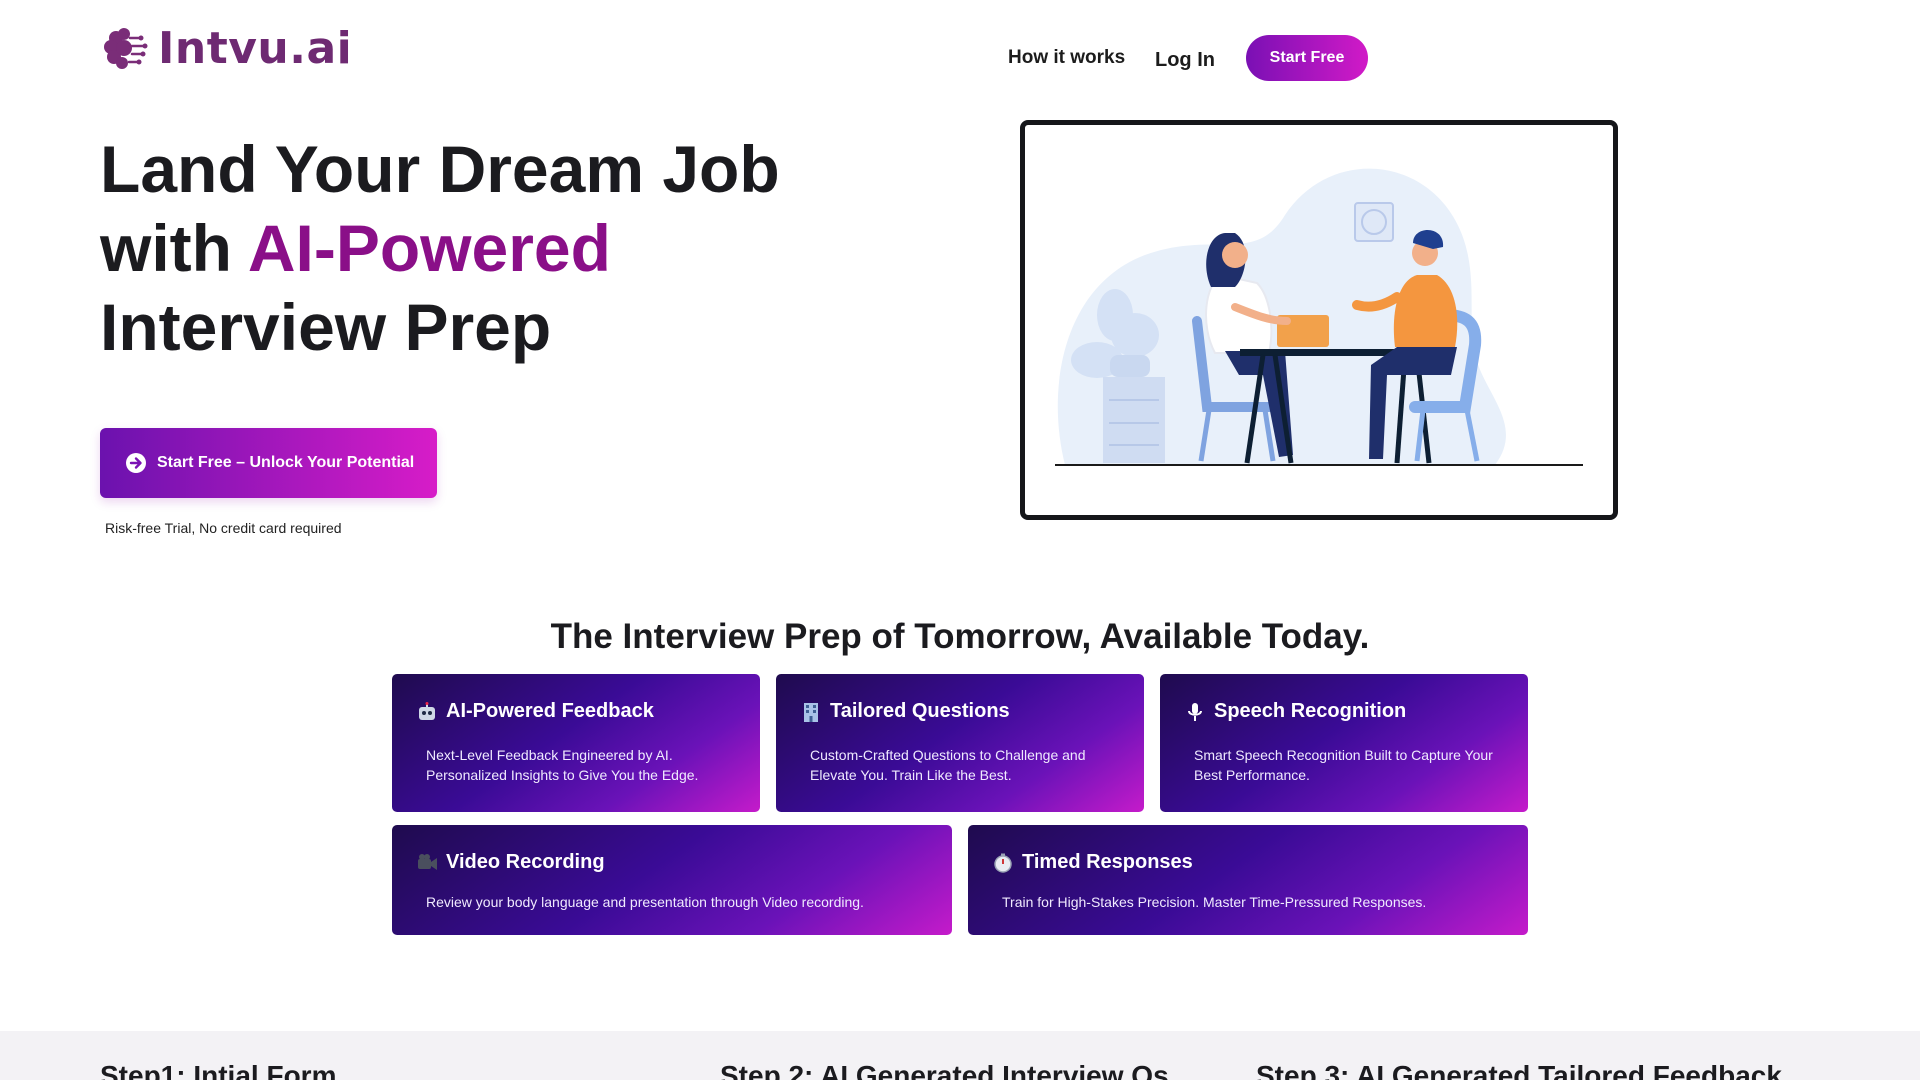 The width and height of the screenshot is (1920, 1080). I want to click on feature-card-title: Tailored Questions, so click(960, 711).